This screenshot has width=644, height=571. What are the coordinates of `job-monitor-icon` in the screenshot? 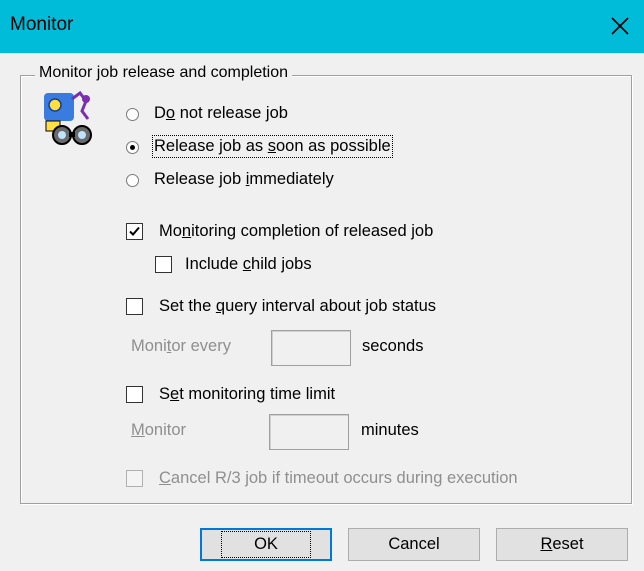 It's located at (68, 118).